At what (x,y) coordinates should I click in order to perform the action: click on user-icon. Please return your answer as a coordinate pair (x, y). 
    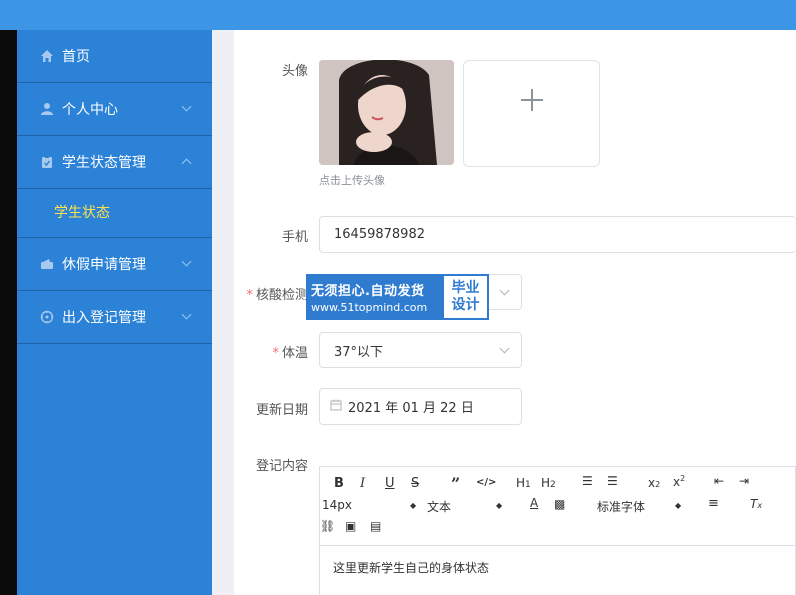
    Looking at the image, I should click on (47, 109).